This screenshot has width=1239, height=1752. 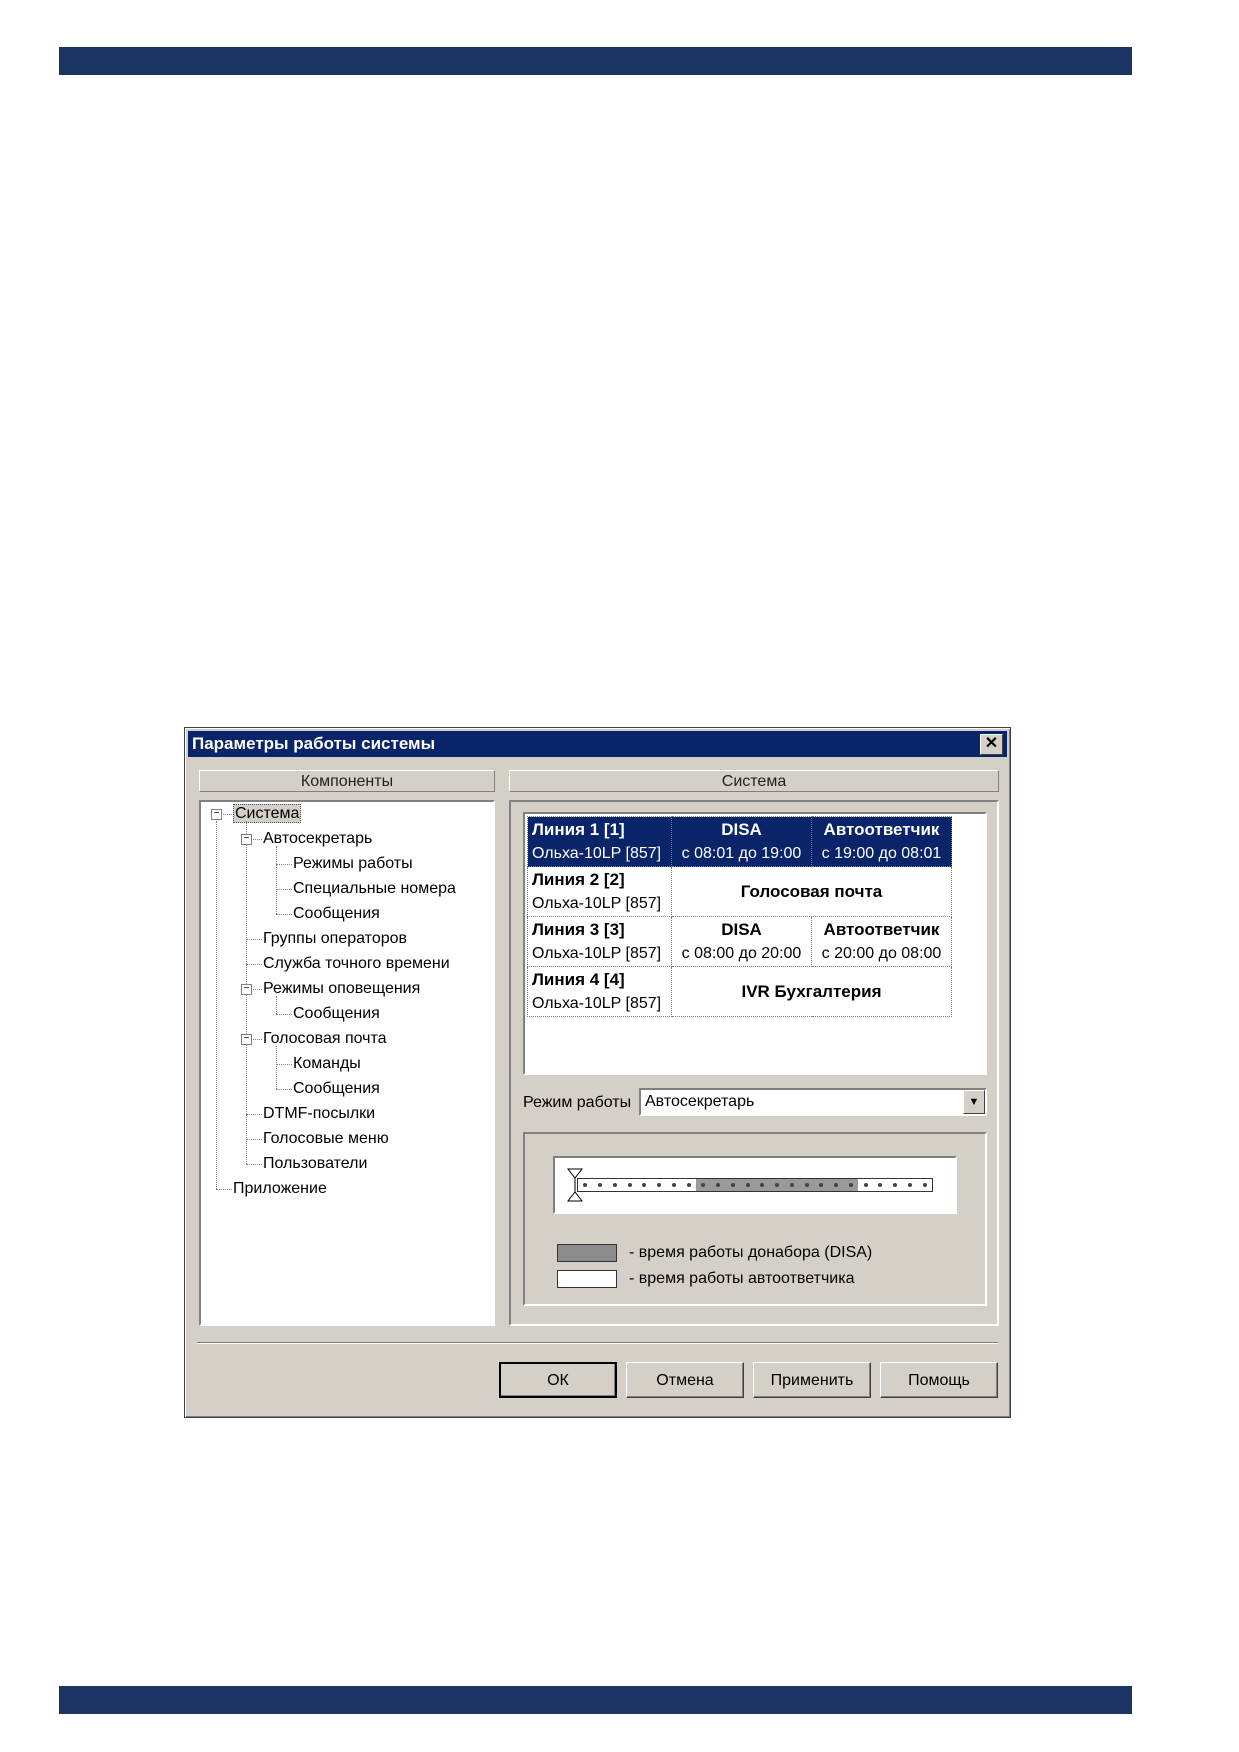 I want to click on timeline-bar, so click(x=755, y=1185).